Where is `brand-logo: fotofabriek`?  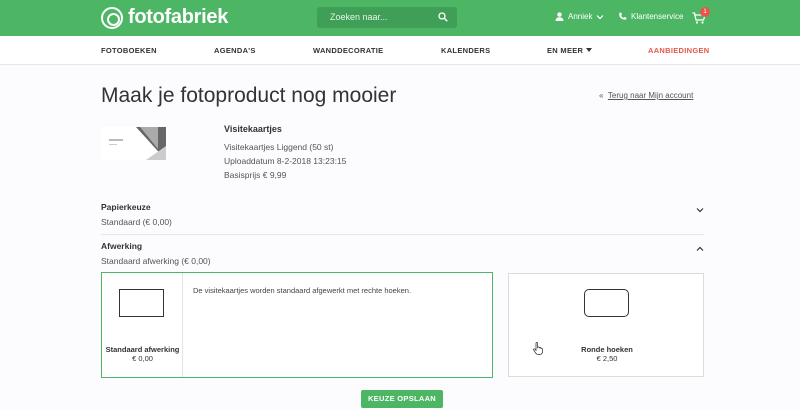
brand-logo: fotofabriek is located at coordinates (164, 17).